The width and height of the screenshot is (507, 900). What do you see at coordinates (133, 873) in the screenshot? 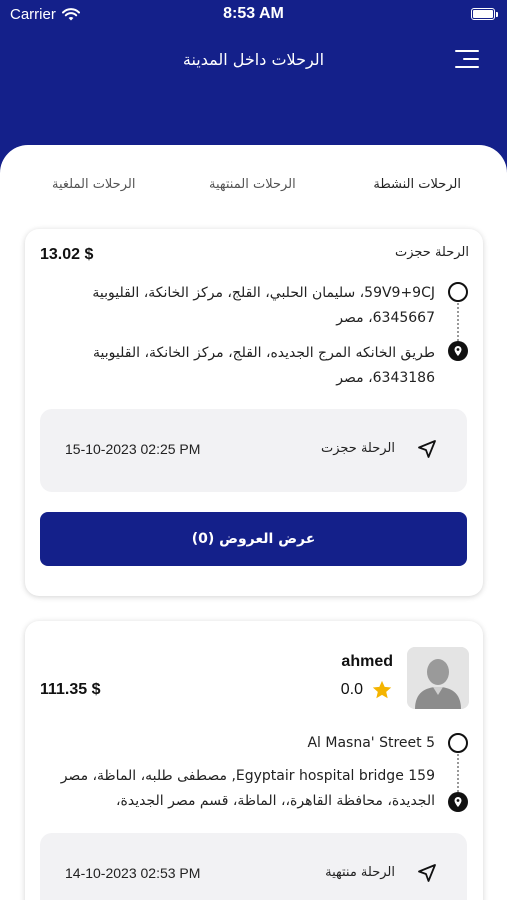
I see `trip-datetime: 14-10-2023 02:53 PM` at bounding box center [133, 873].